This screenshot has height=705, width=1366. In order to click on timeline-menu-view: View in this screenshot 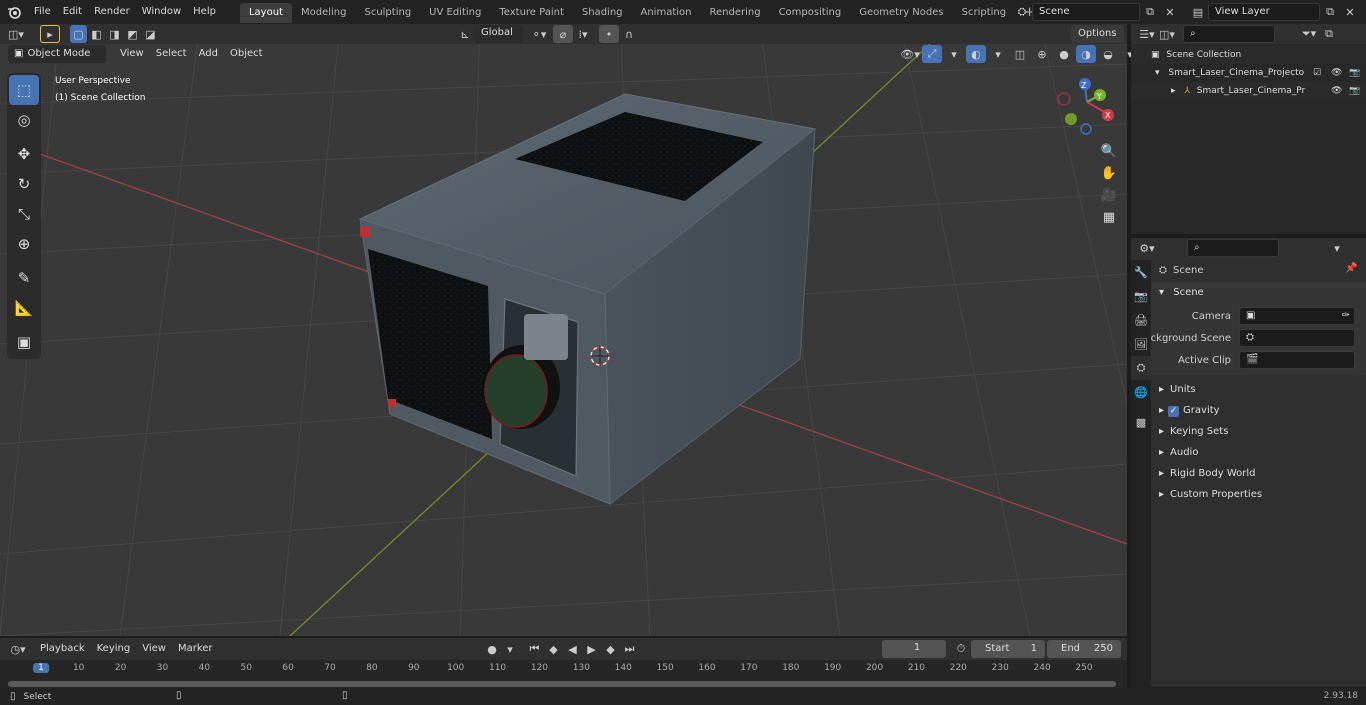, I will do `click(154, 649)`.